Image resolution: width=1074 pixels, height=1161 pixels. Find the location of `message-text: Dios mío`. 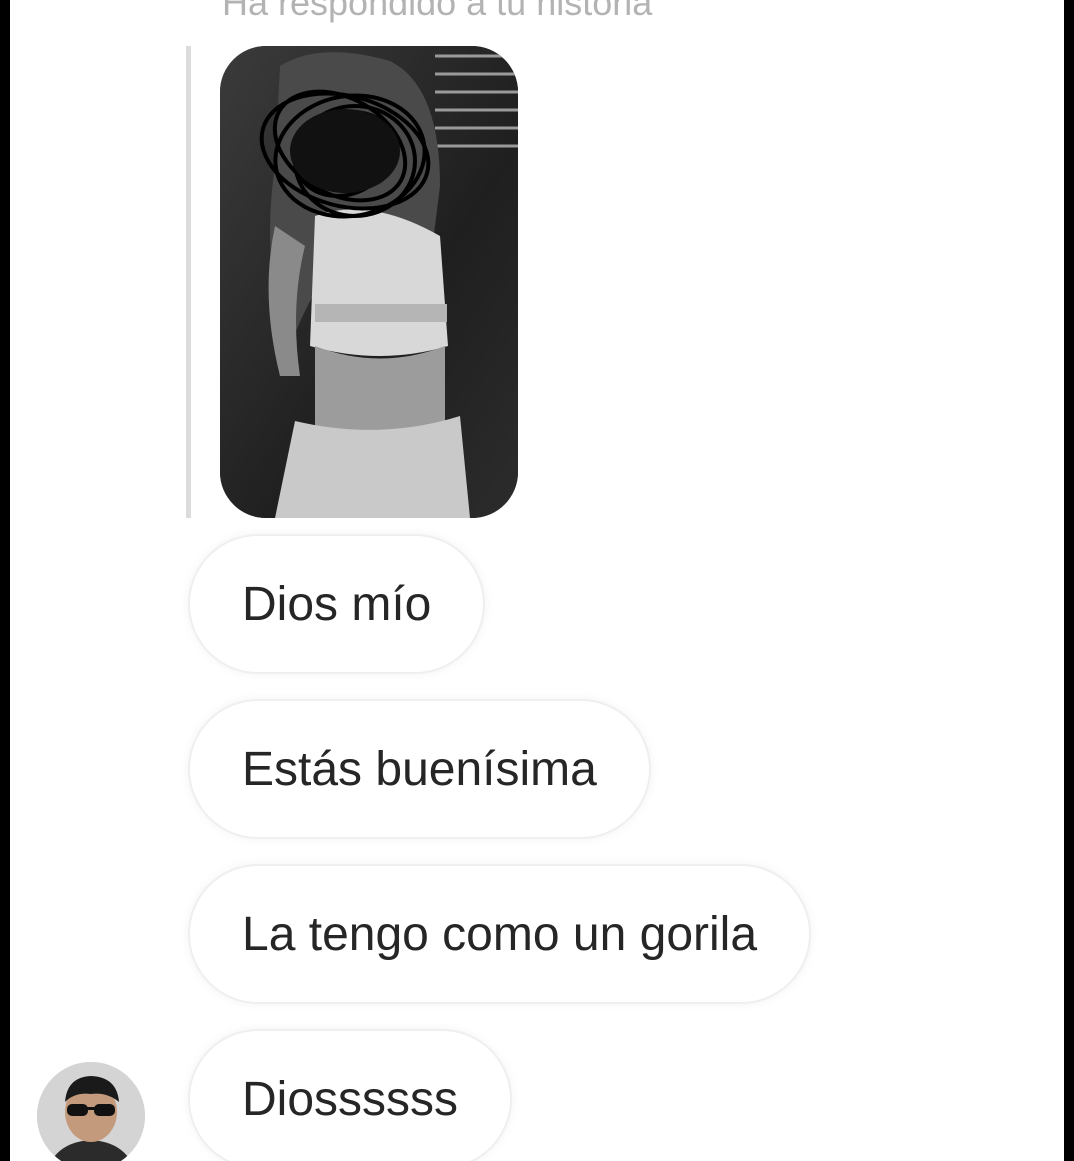

message-text: Dios mío is located at coordinates (337, 604).